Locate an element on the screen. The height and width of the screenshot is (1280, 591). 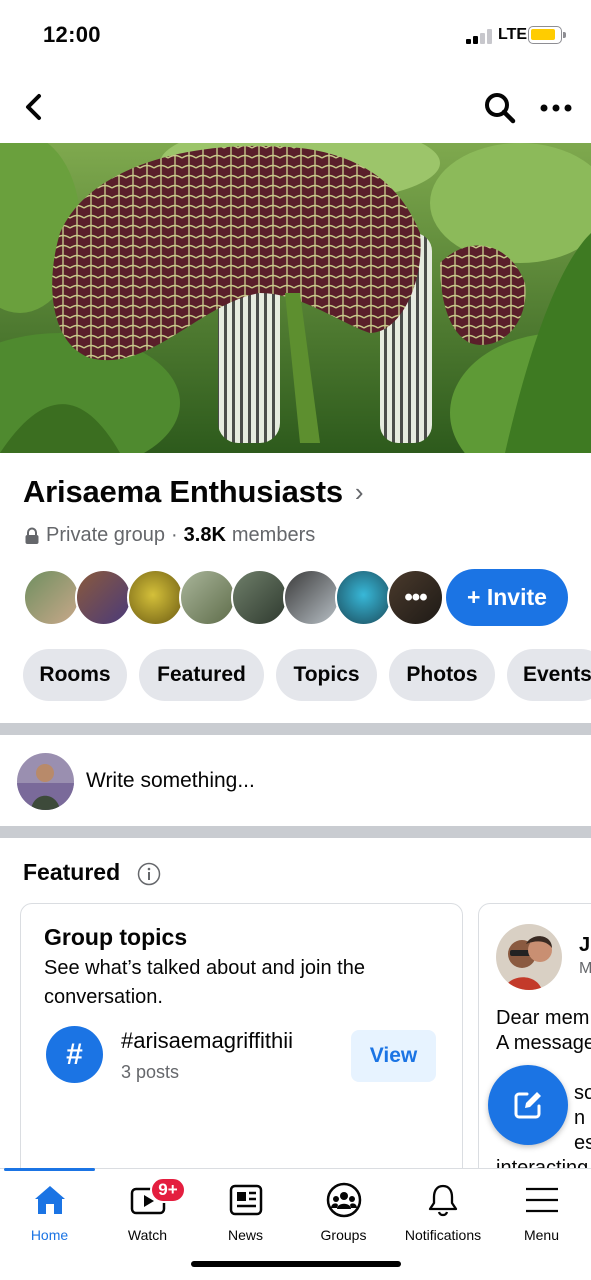
status-bar: 12:00 LTE is located at coordinates (295, 35).